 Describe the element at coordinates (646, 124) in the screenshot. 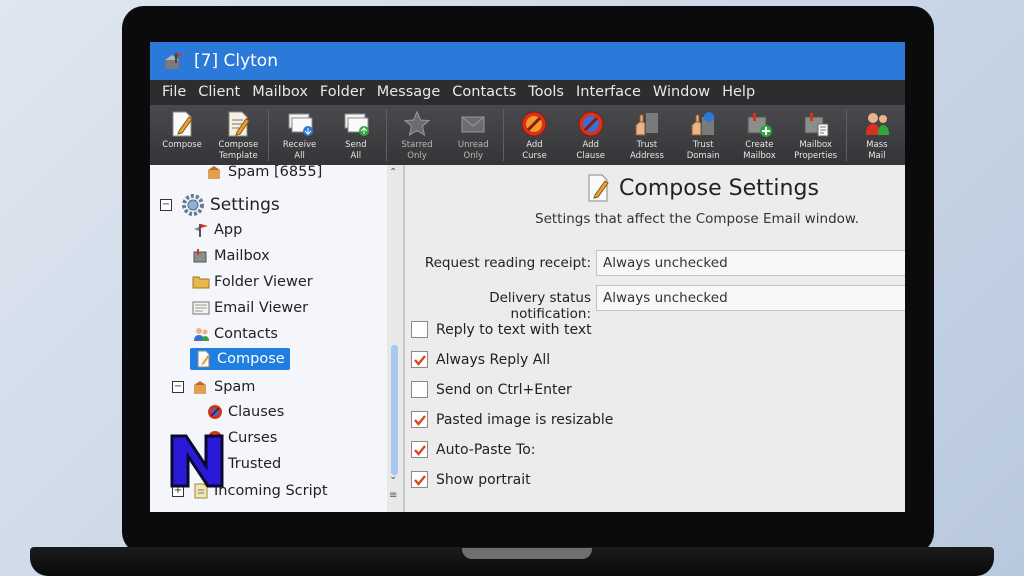

I see `trust-address-icon` at that location.